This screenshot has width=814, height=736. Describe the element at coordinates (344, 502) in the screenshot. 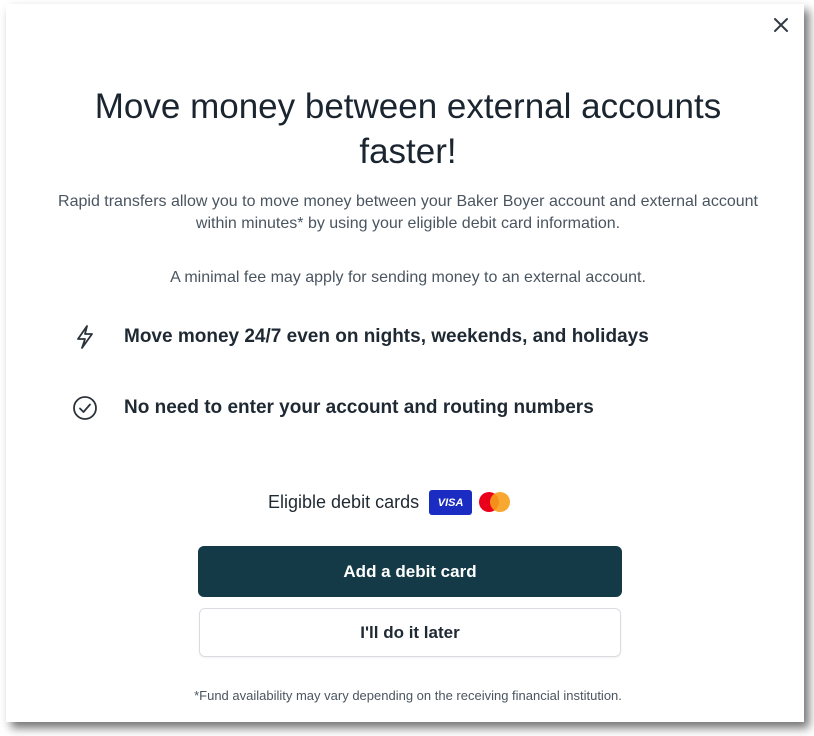

I see `eligible-cards-label: Eligible debit cards` at that location.